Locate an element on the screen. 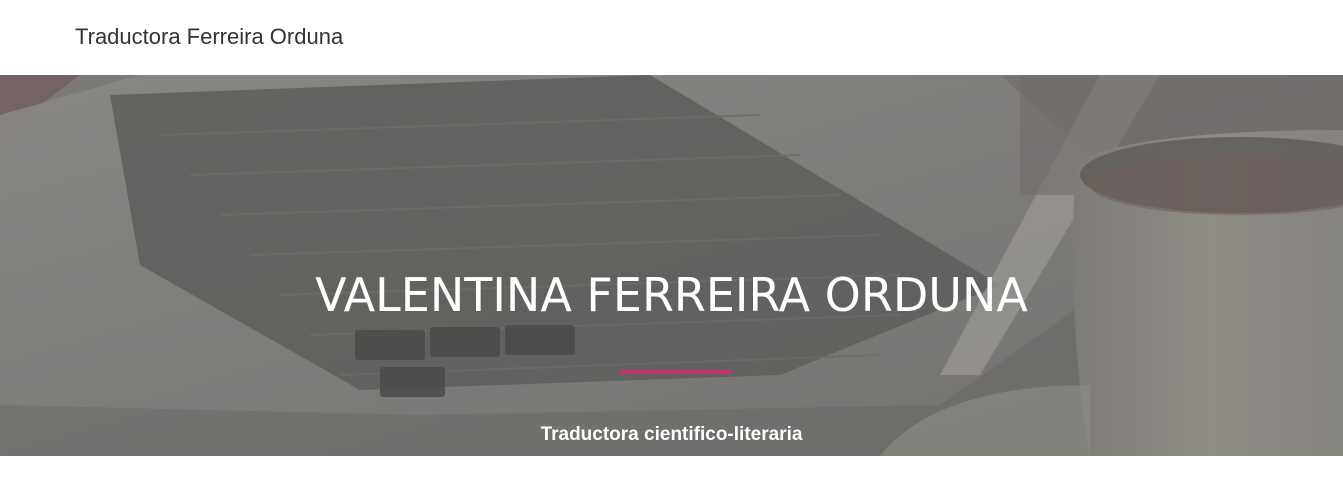  hero-divider is located at coordinates (675, 371).